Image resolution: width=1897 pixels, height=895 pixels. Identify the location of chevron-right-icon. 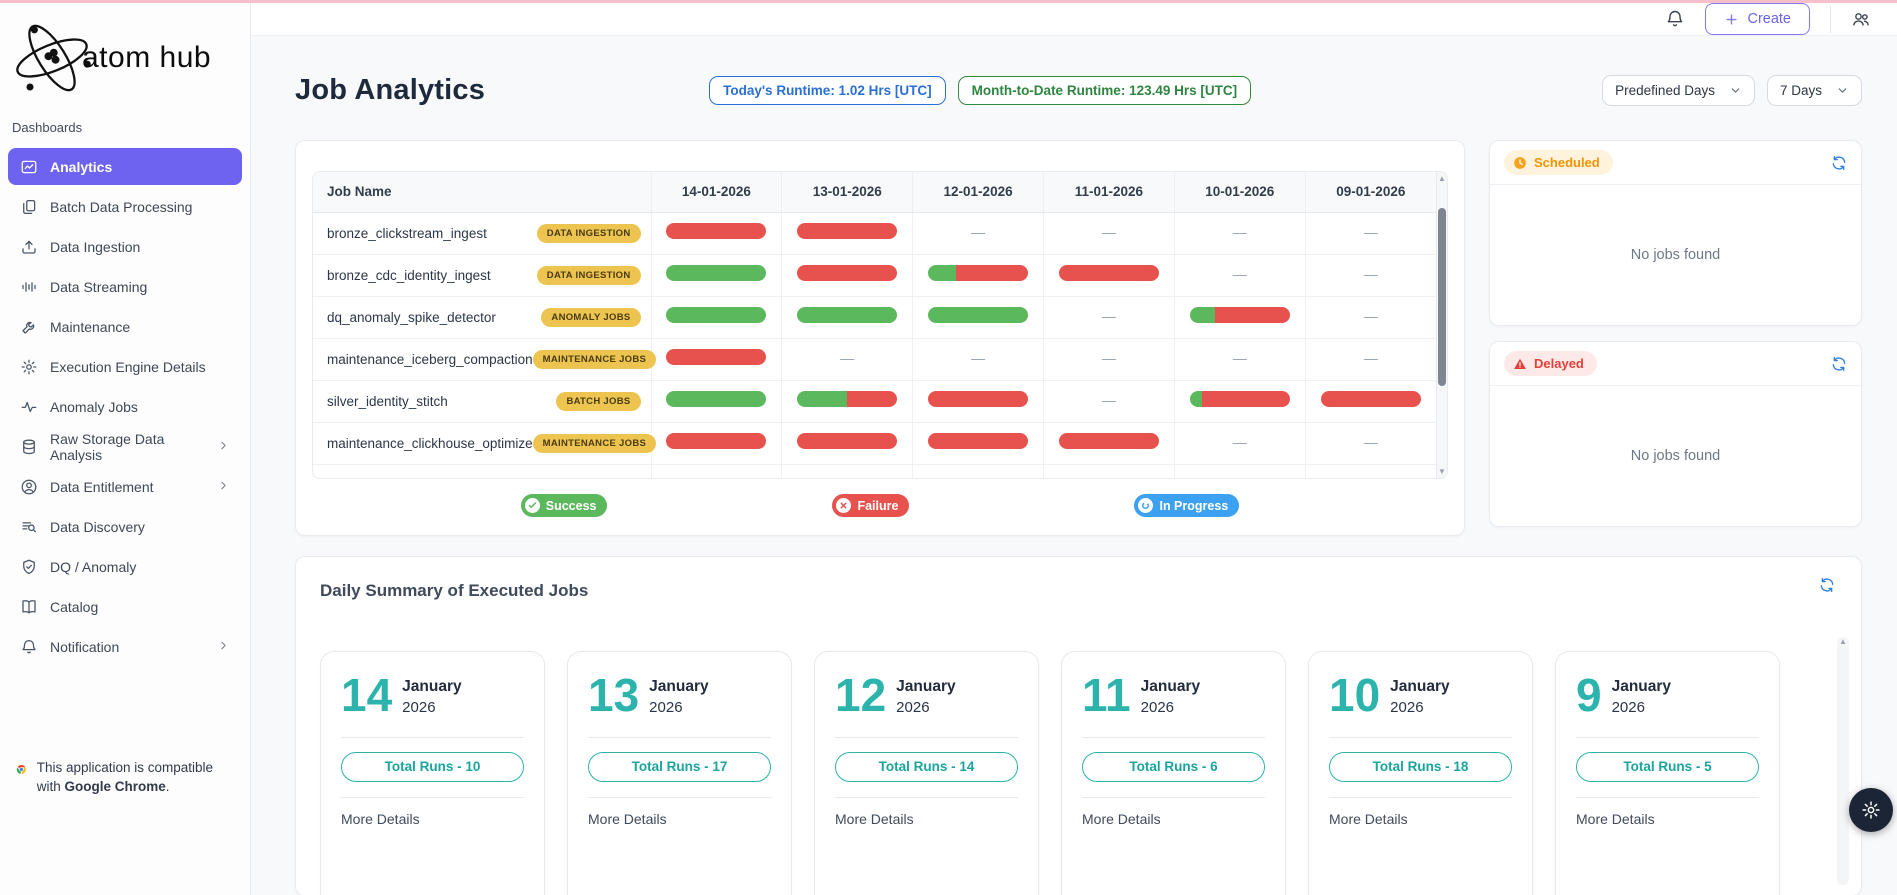
(223, 447).